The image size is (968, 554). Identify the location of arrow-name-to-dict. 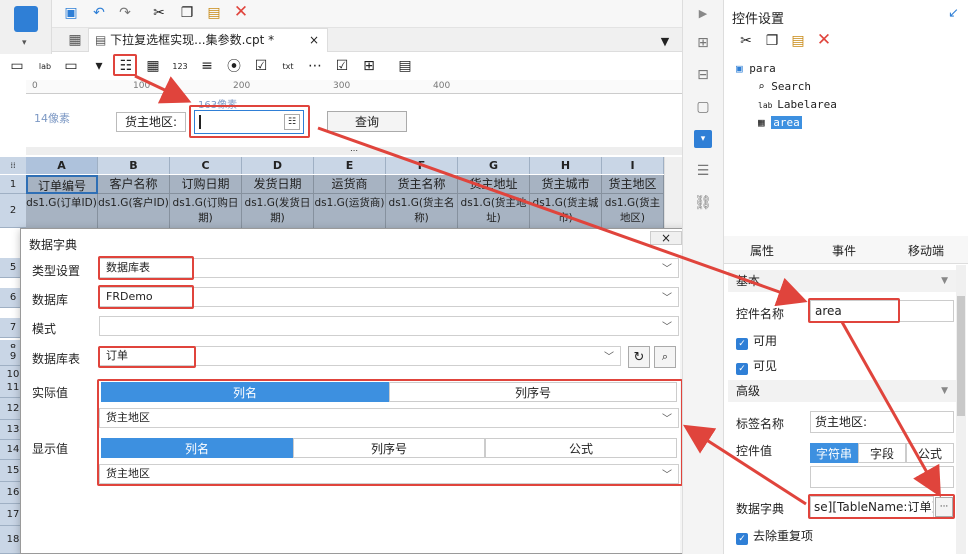
(890, 409).